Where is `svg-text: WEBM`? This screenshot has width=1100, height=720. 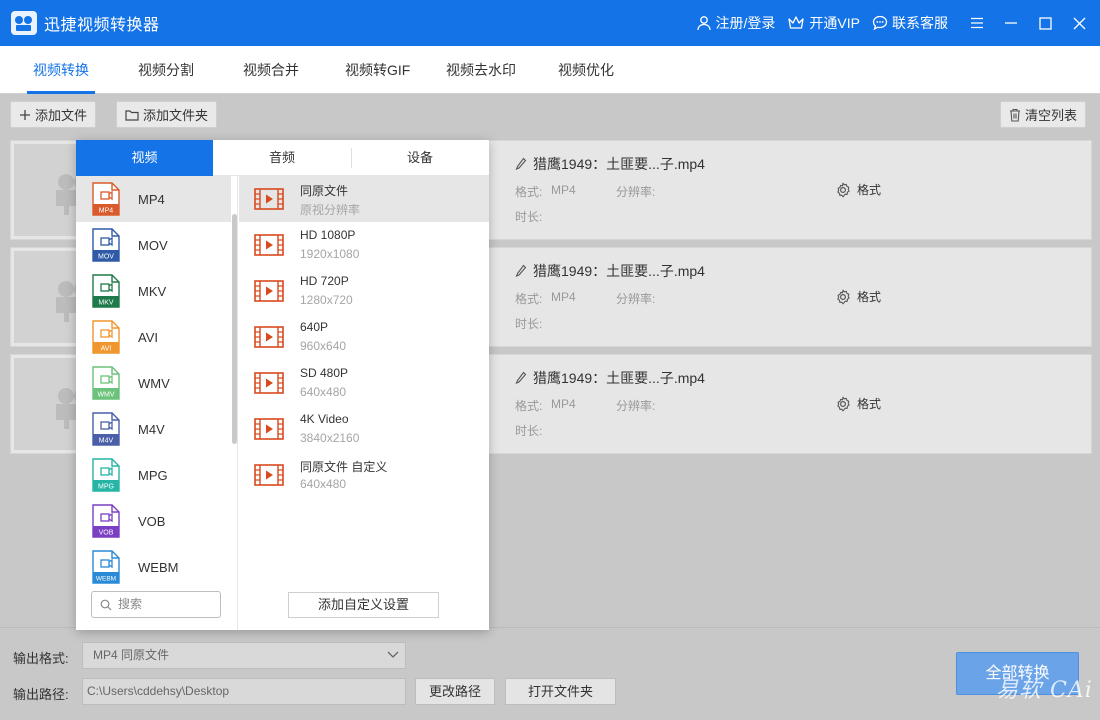 svg-text: WEBM is located at coordinates (106, 579).